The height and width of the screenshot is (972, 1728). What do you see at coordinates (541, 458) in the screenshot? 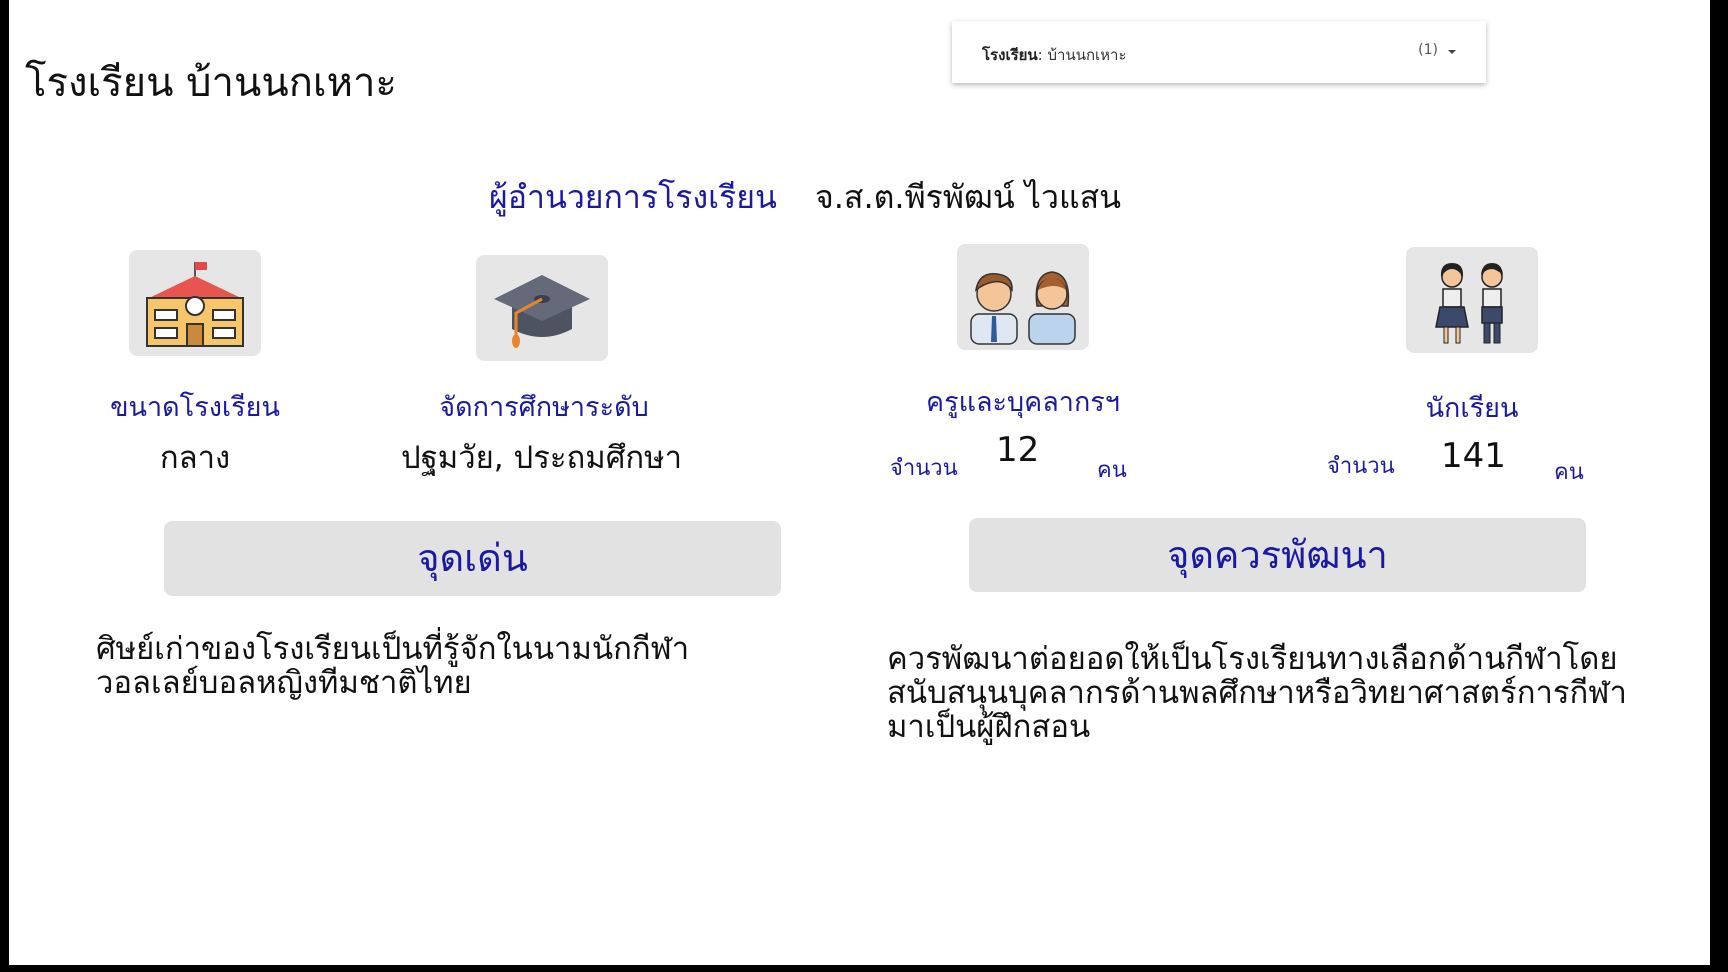
I see `education-level-value: ปฐมวัย, ประถมศึกษา` at bounding box center [541, 458].